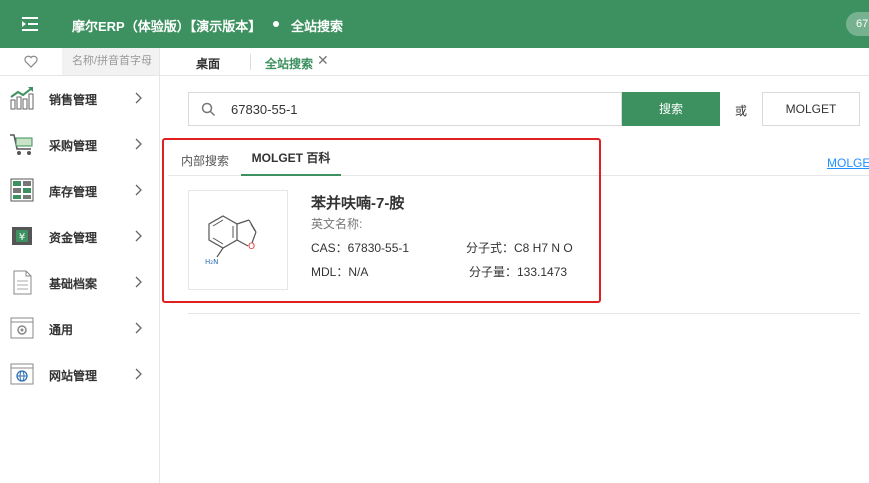 The height and width of the screenshot is (483, 869). I want to click on sidebar-item-label: 通用, so click(61, 330).